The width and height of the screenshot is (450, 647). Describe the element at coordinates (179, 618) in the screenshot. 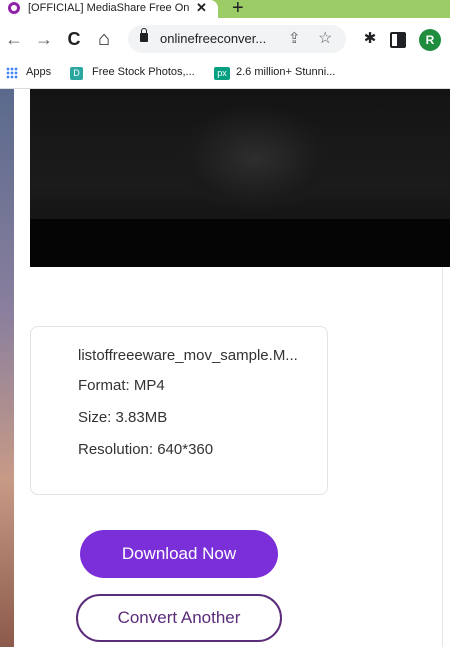

I see `convert-another-button: Convert Another` at that location.